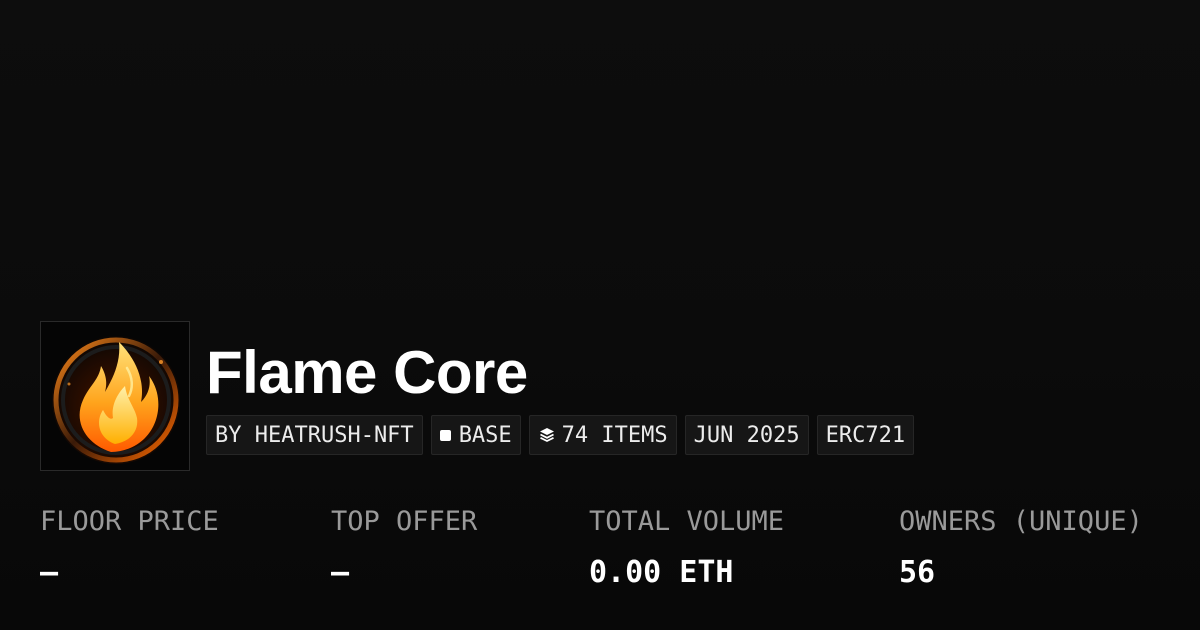 The image size is (1200, 630). I want to click on floor-price-value: –, so click(49, 572).